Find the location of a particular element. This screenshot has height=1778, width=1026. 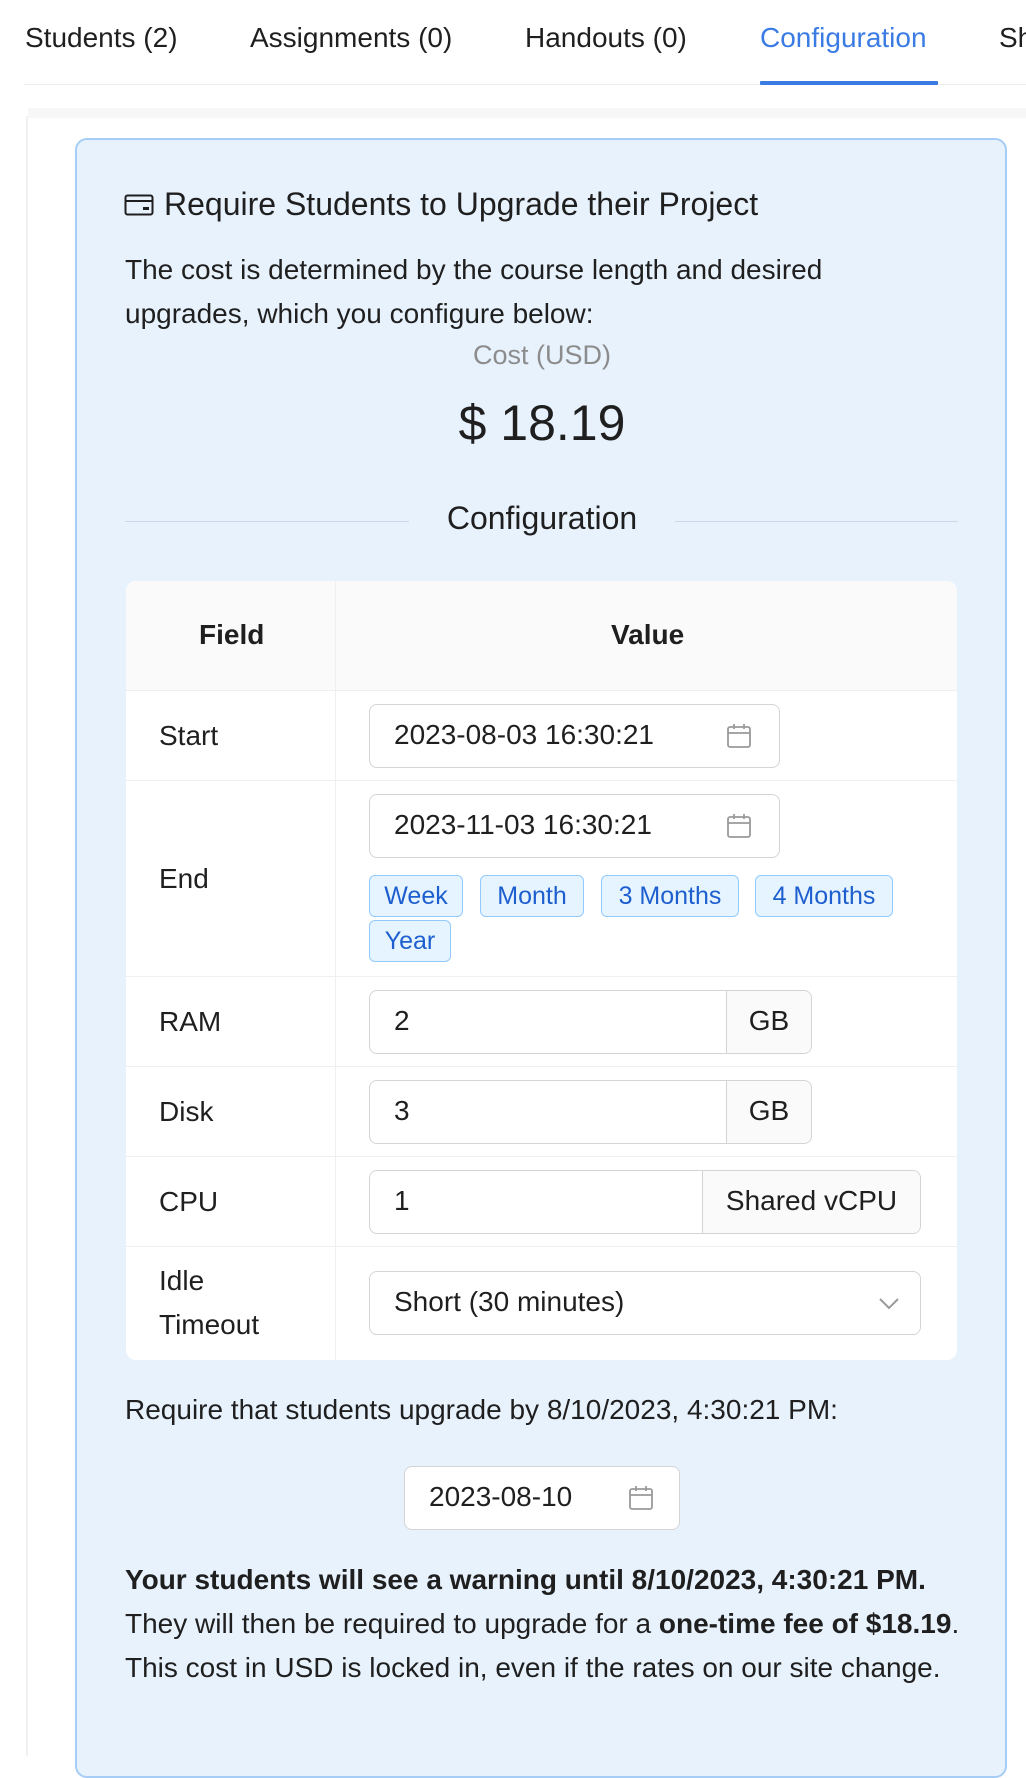

disk-input: 3 GB is located at coordinates (590, 1112).